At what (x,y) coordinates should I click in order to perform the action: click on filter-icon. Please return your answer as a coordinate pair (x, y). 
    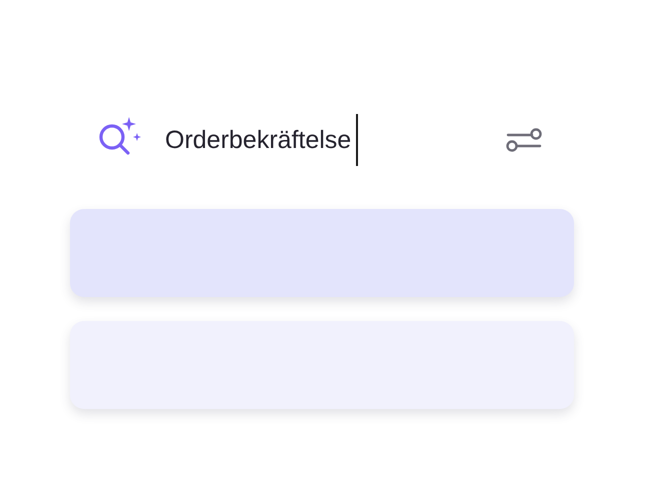
    Looking at the image, I should click on (524, 140).